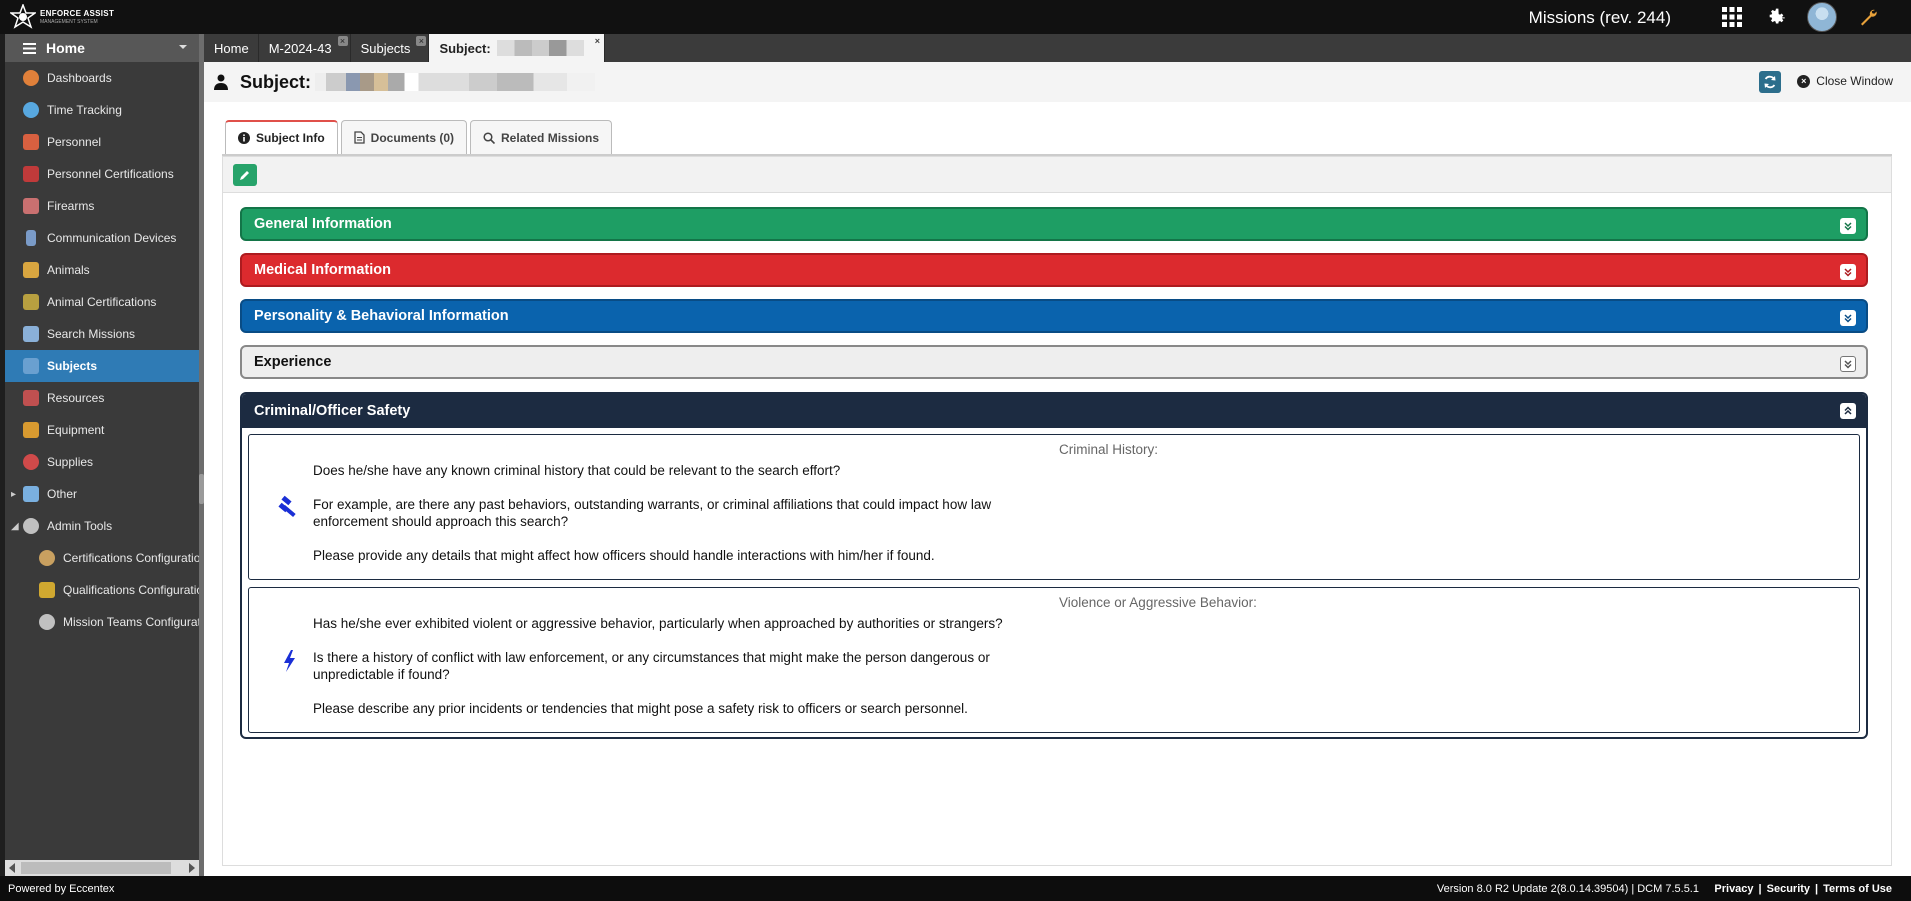  I want to click on info-icon, so click(244, 138).